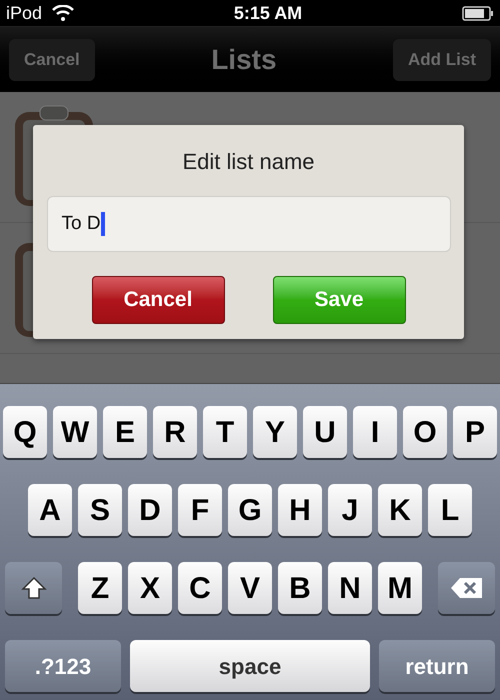  I want to click on wifi-icon, so click(63, 13).